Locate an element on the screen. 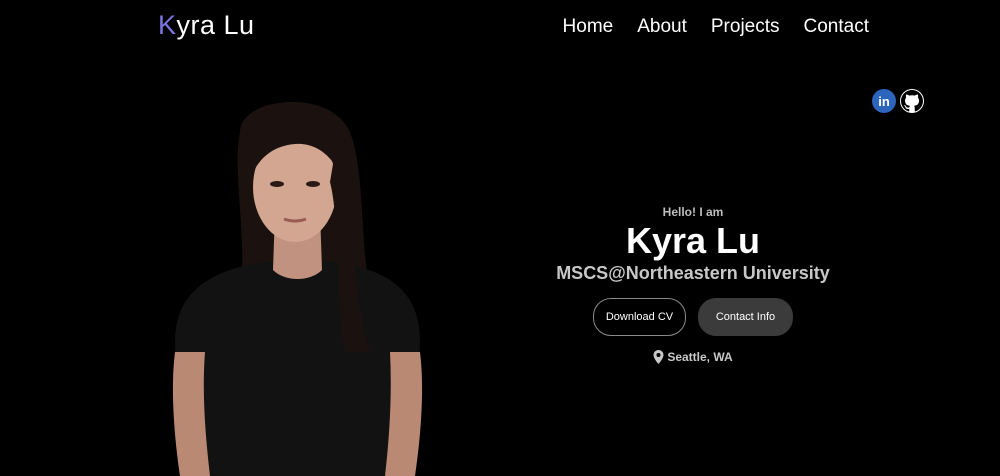 The height and width of the screenshot is (476, 1000). logo-text: yra Lu is located at coordinates (215, 25).